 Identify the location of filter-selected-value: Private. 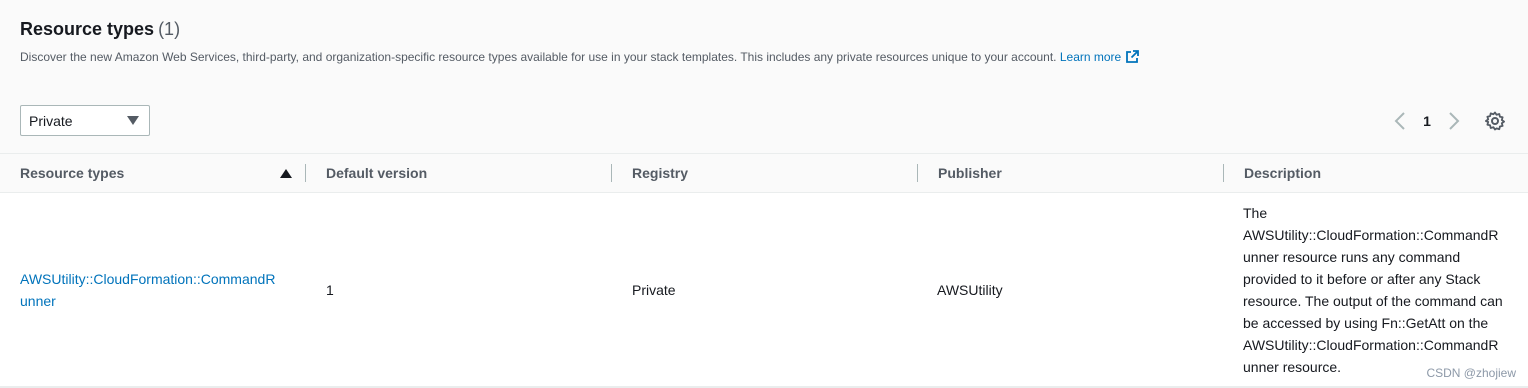
(51, 121).